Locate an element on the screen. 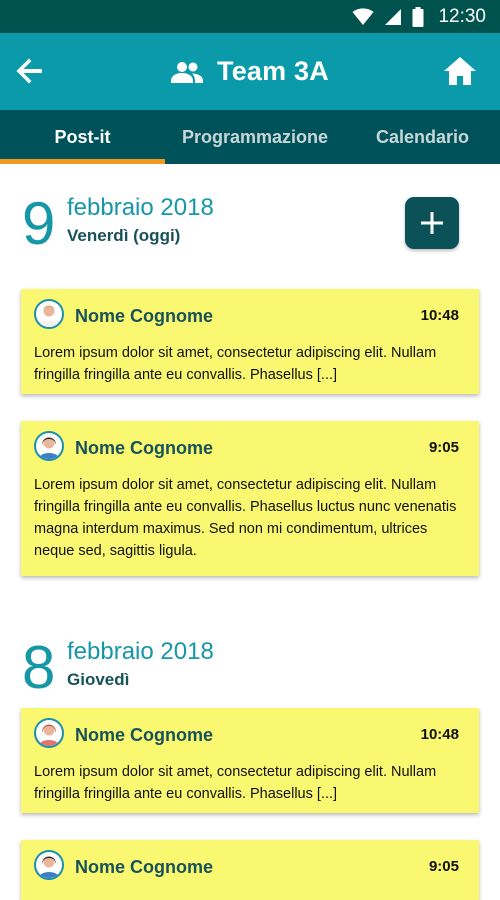 The width and height of the screenshot is (500, 900). plus-icon is located at coordinates (432, 223).